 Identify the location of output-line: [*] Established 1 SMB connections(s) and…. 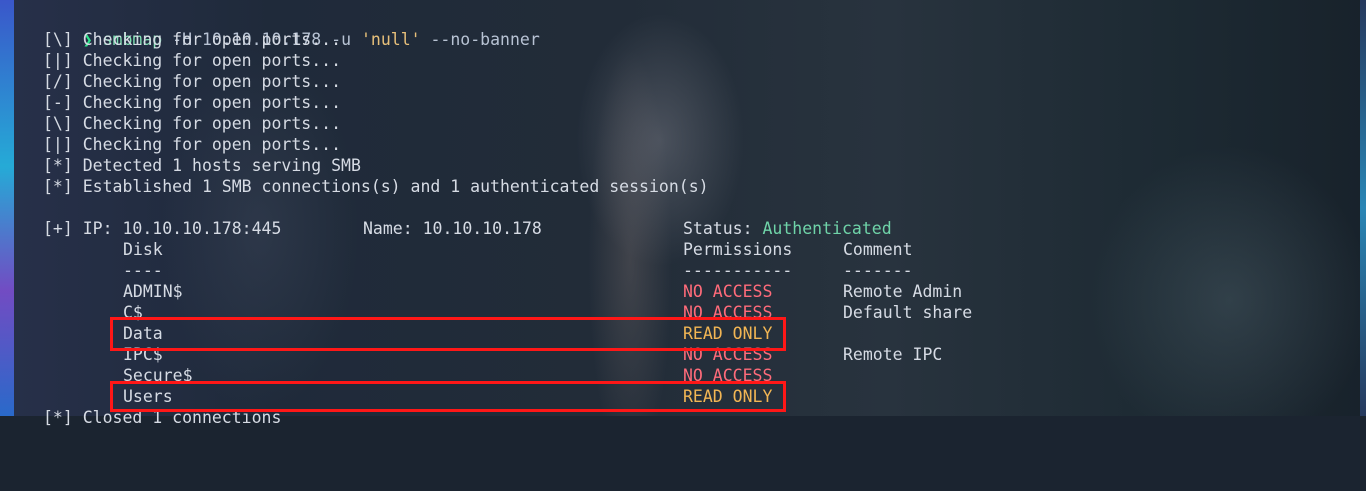
(376, 186).